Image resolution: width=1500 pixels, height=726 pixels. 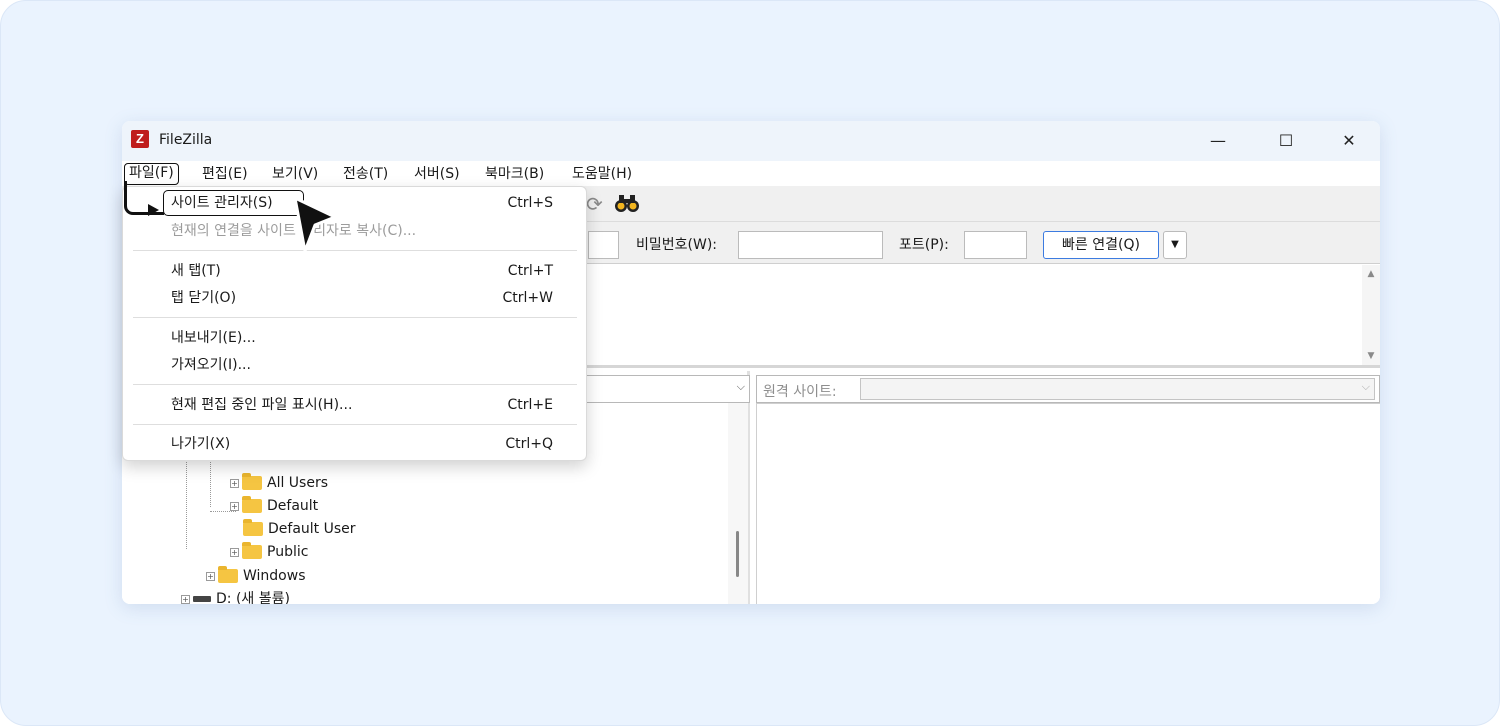 I want to click on menu-view: 보기(V), so click(x=295, y=174).